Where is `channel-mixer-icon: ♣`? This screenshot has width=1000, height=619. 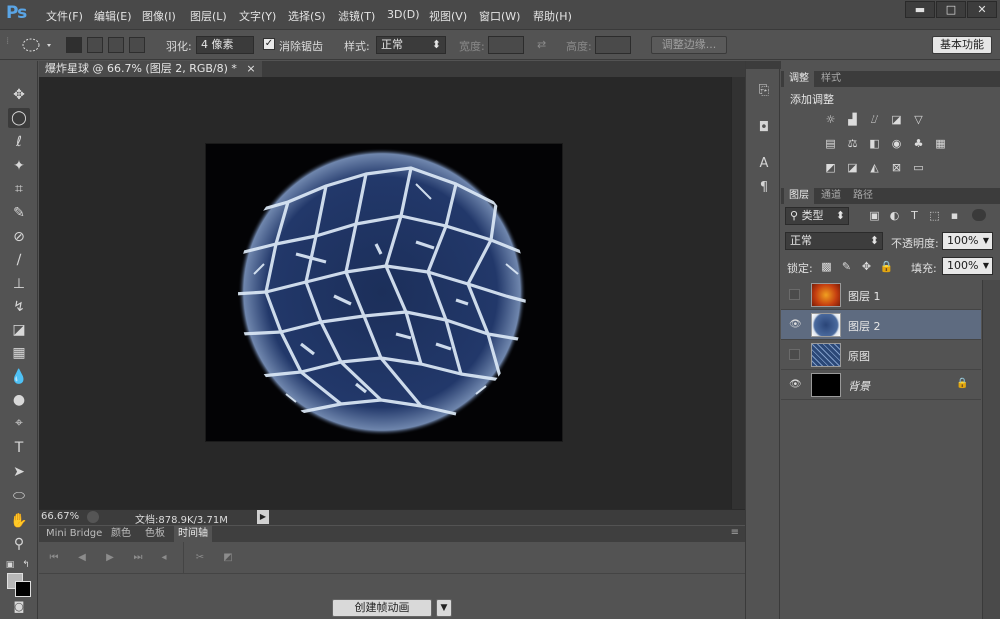 channel-mixer-icon: ♣ is located at coordinates (918, 143).